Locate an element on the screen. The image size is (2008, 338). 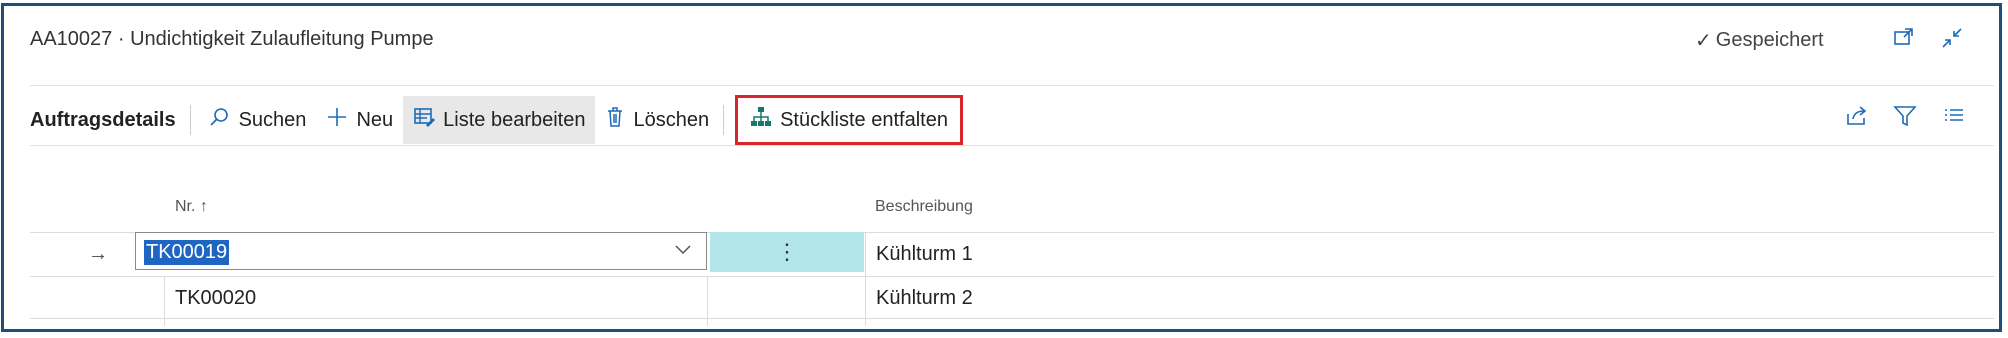
nr-cell: TK00020 is located at coordinates (215, 298).